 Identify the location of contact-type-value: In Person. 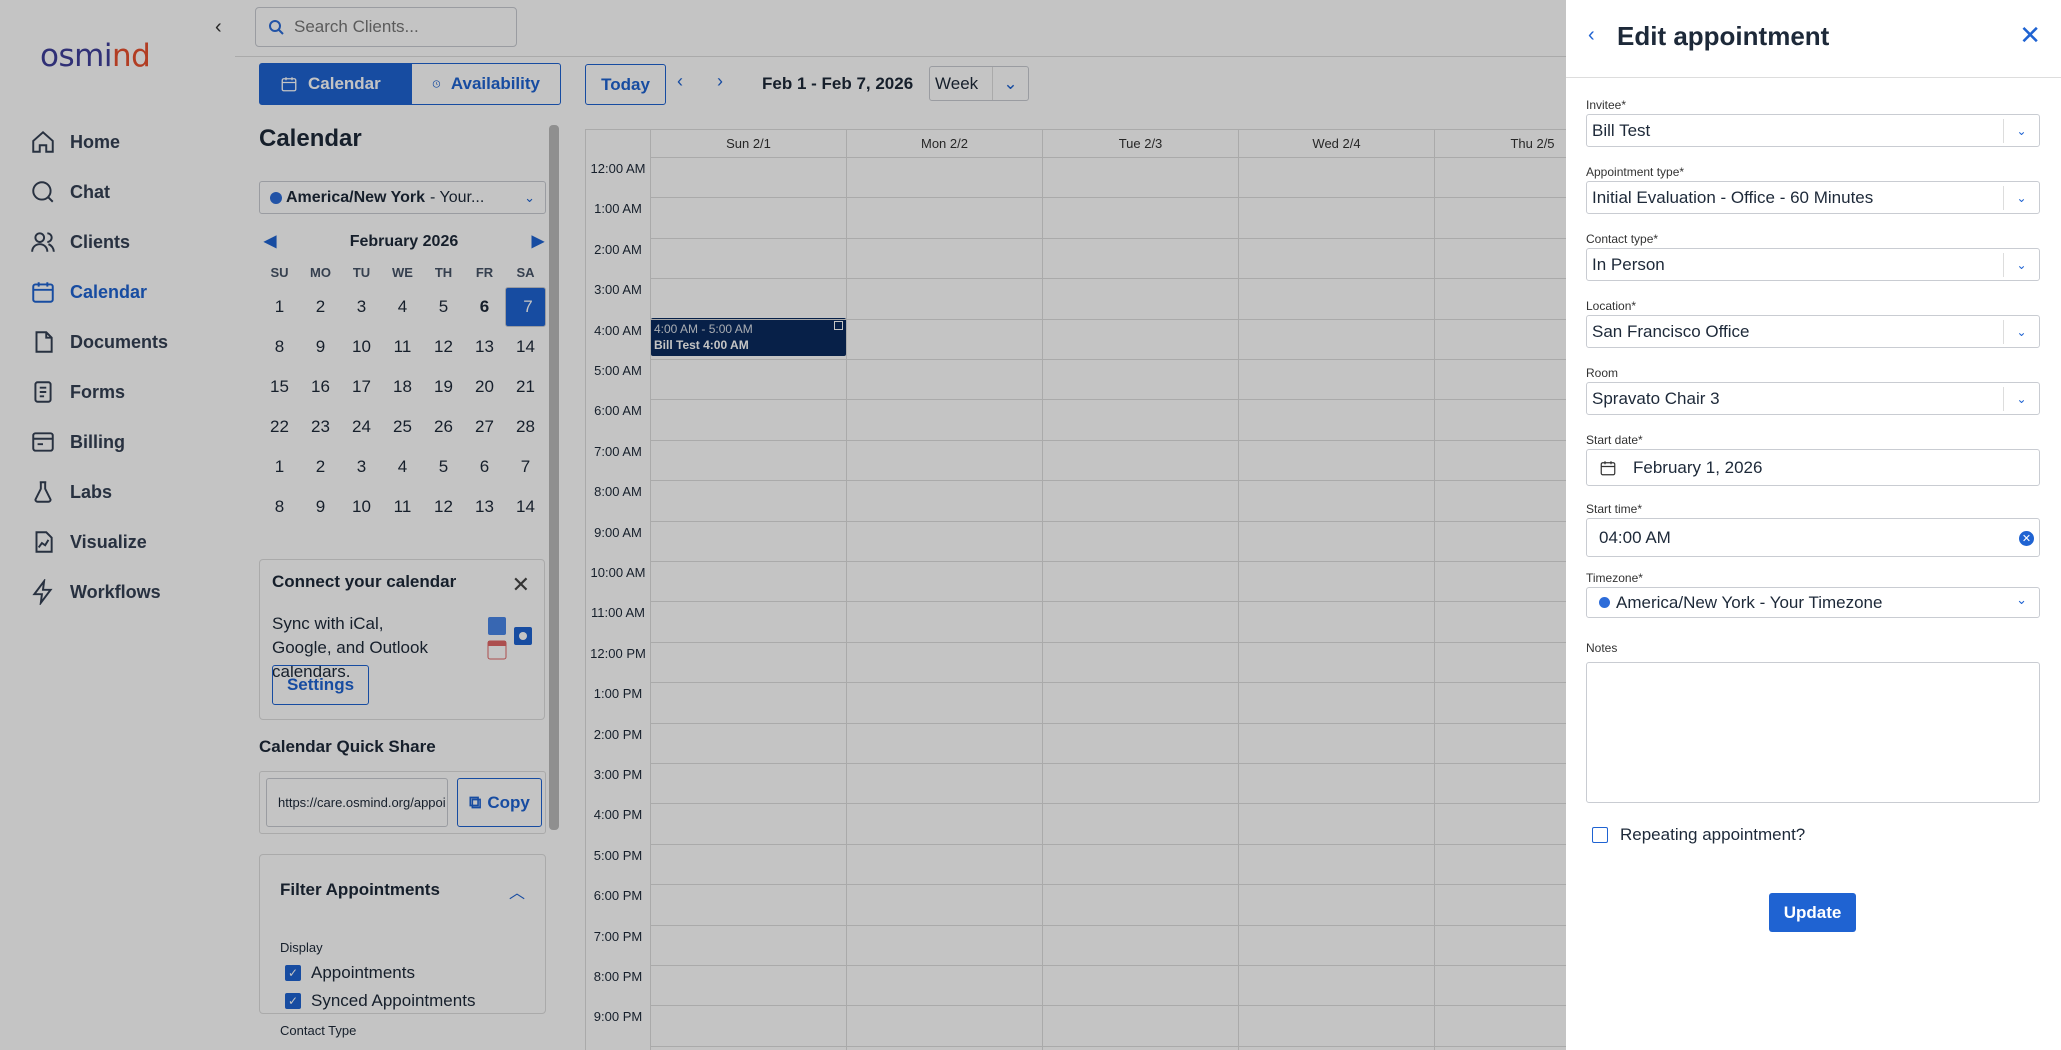
(1628, 264).